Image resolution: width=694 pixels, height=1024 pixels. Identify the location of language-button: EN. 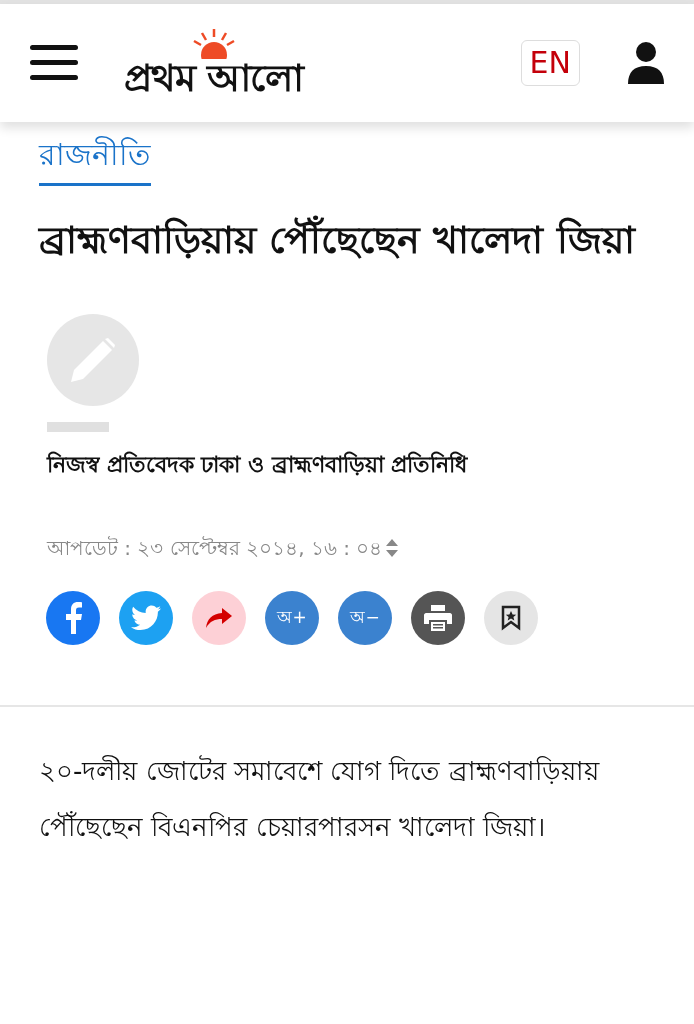
(550, 63).